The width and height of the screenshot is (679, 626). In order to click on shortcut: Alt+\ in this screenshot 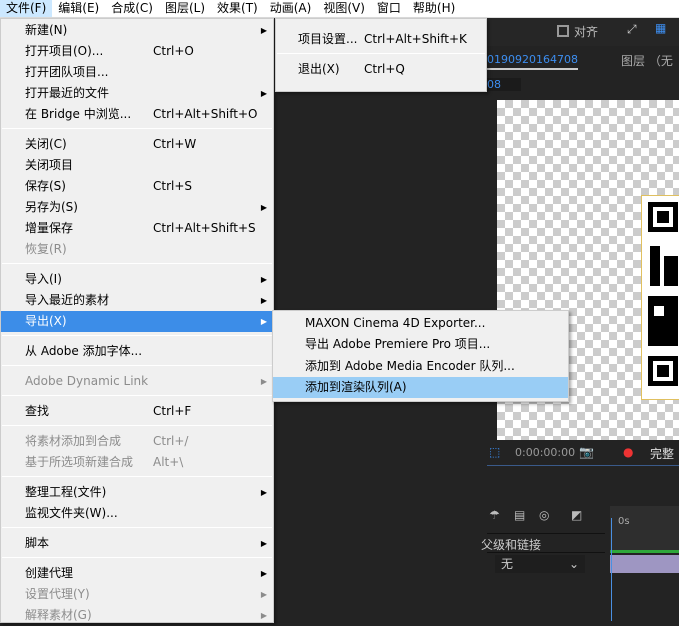, I will do `click(168, 462)`.